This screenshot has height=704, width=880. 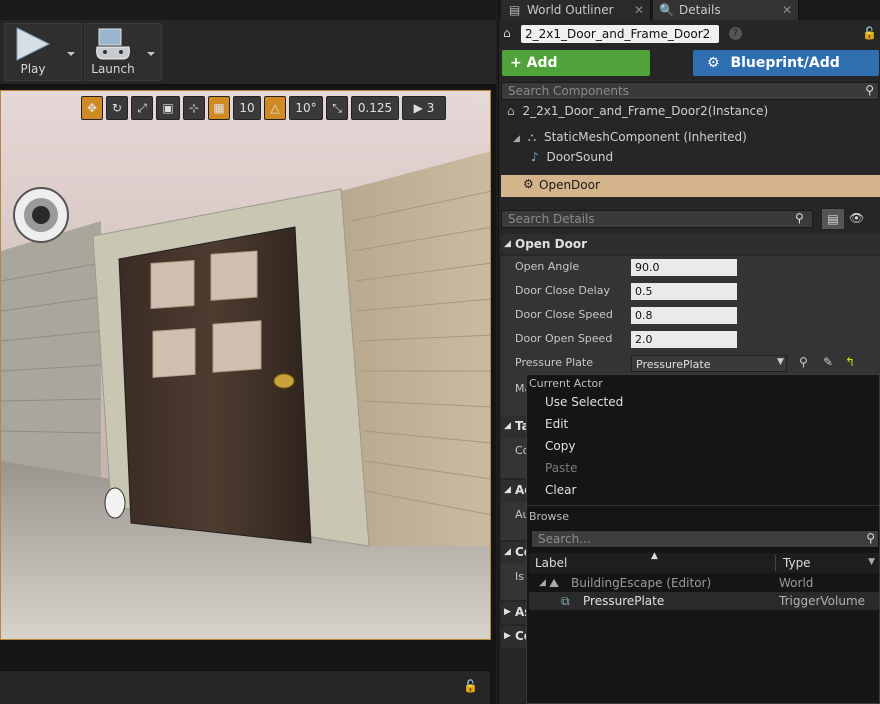 I want to click on audio-icon: ♪, so click(x=535, y=157).